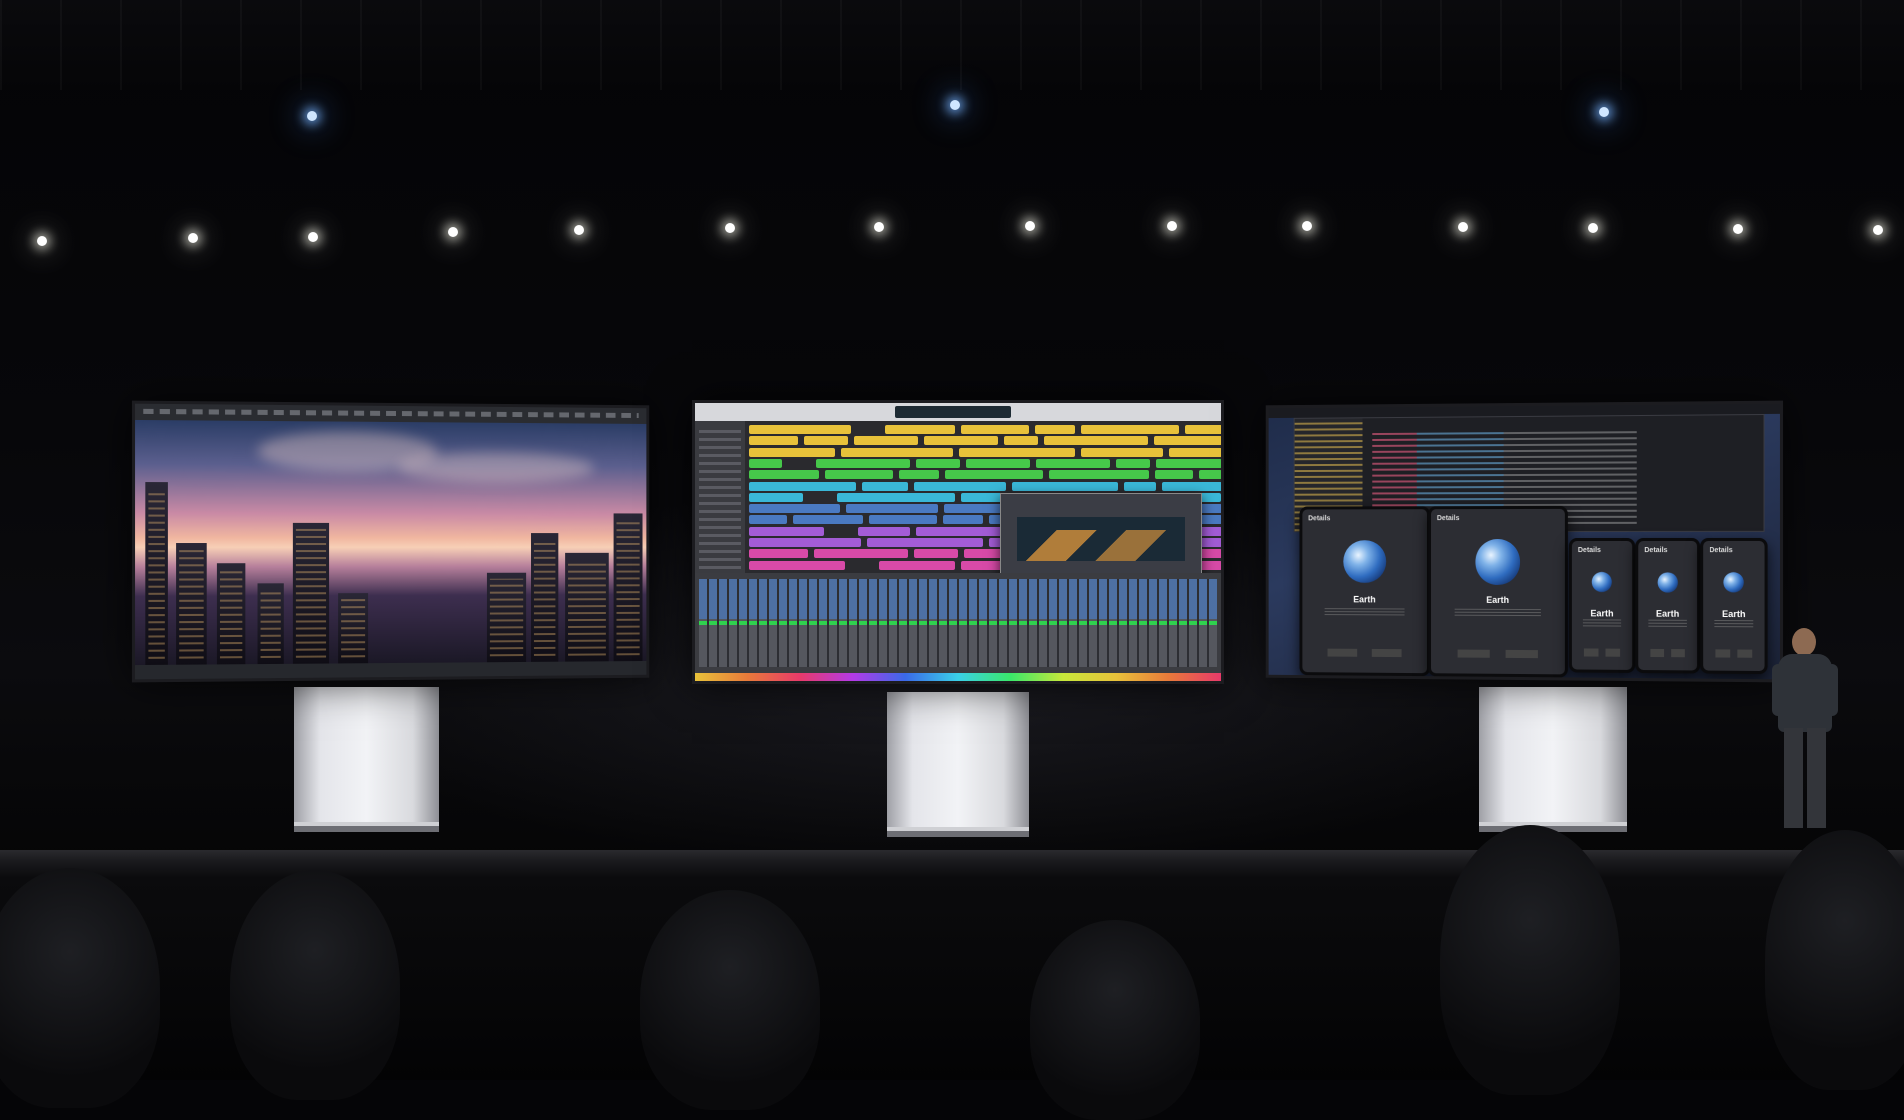 Image resolution: width=1904 pixels, height=1120 pixels. I want to click on channel-strips, so click(958, 623).